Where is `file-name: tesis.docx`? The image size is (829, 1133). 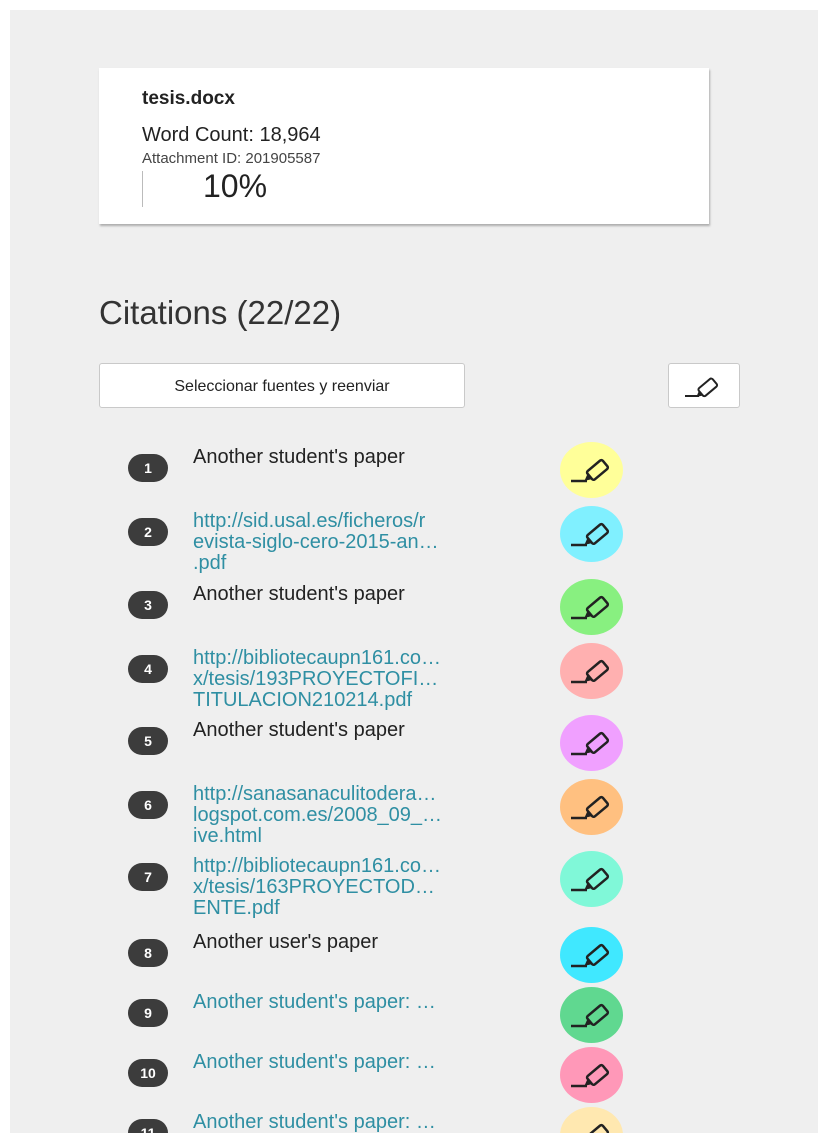
file-name: tesis.docx is located at coordinates (188, 98).